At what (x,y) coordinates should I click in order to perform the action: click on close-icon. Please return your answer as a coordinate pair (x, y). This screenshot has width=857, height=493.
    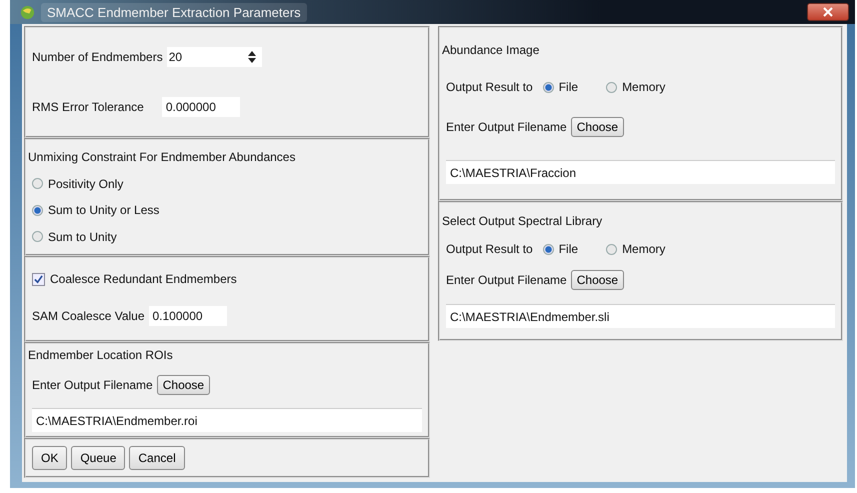
    Looking at the image, I should click on (828, 12).